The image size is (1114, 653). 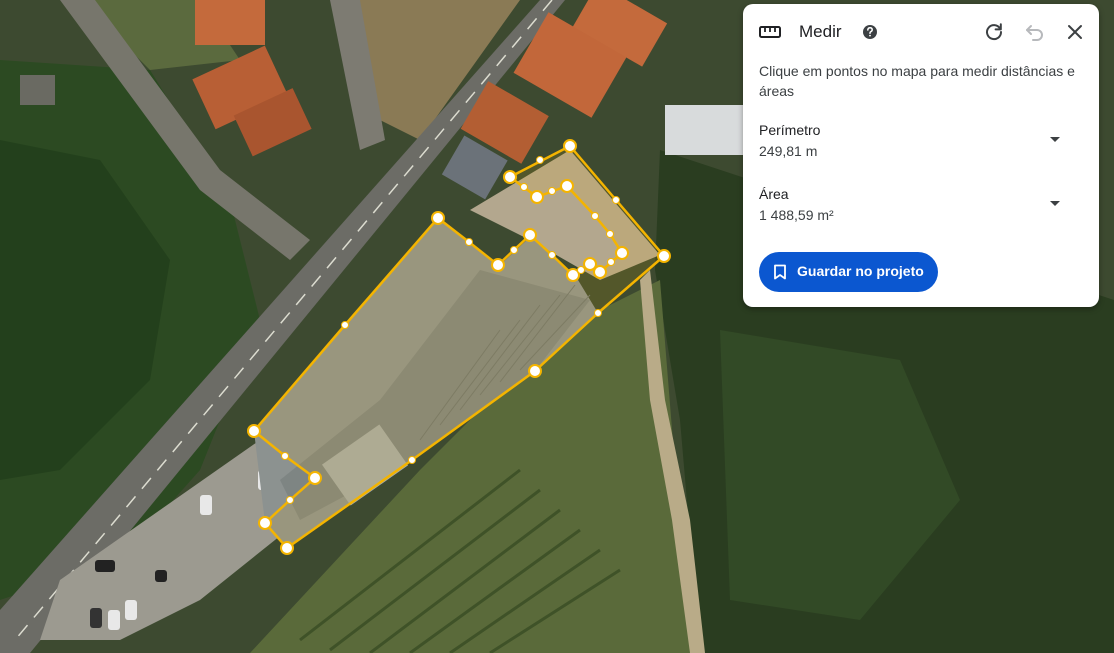 I want to click on save-button-label: Guardar no projeto, so click(x=860, y=271).